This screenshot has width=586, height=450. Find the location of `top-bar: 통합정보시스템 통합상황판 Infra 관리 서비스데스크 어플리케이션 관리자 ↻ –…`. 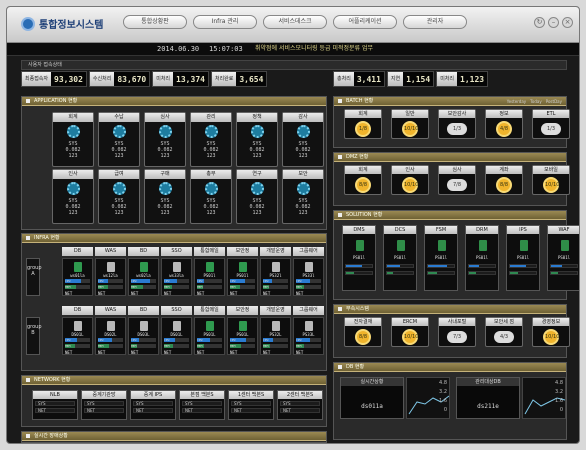

top-bar: 통합정보시스템 통합상황판 Infra 관리 서비스데스크 어플리케이션 관리자 ↻ –… is located at coordinates (293, 25).